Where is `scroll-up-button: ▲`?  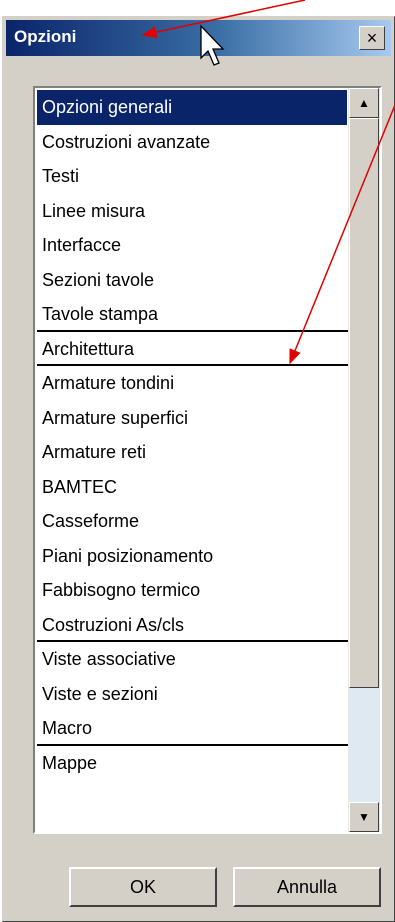 scroll-up-button: ▲ is located at coordinates (364, 103).